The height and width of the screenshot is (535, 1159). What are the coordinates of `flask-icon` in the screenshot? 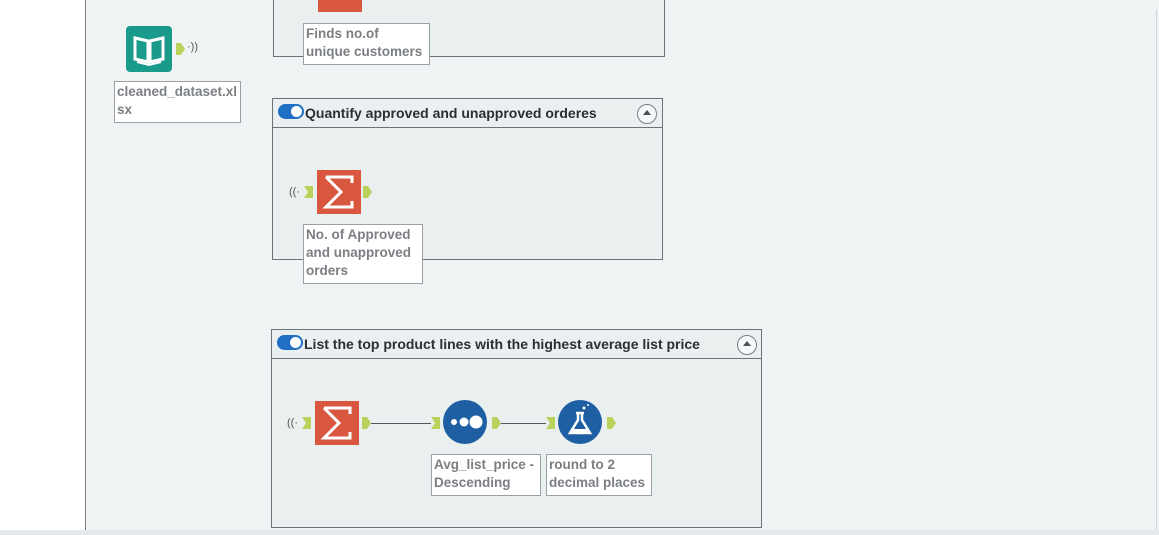 It's located at (580, 419).